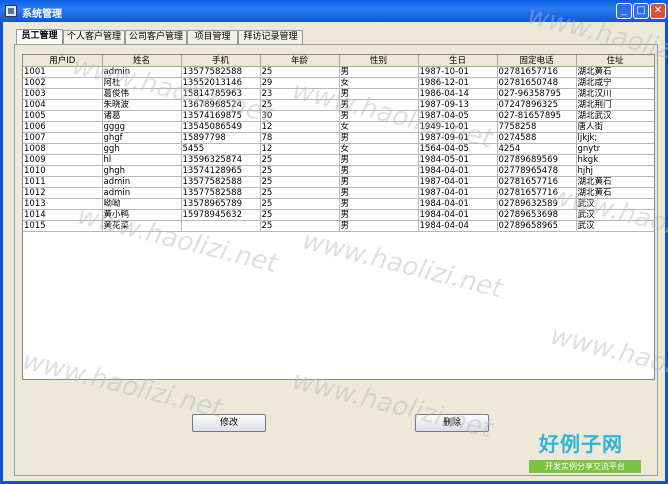 The height and width of the screenshot is (484, 668). What do you see at coordinates (221, 226) in the screenshot?
I see `table-cell` at bounding box center [221, 226].